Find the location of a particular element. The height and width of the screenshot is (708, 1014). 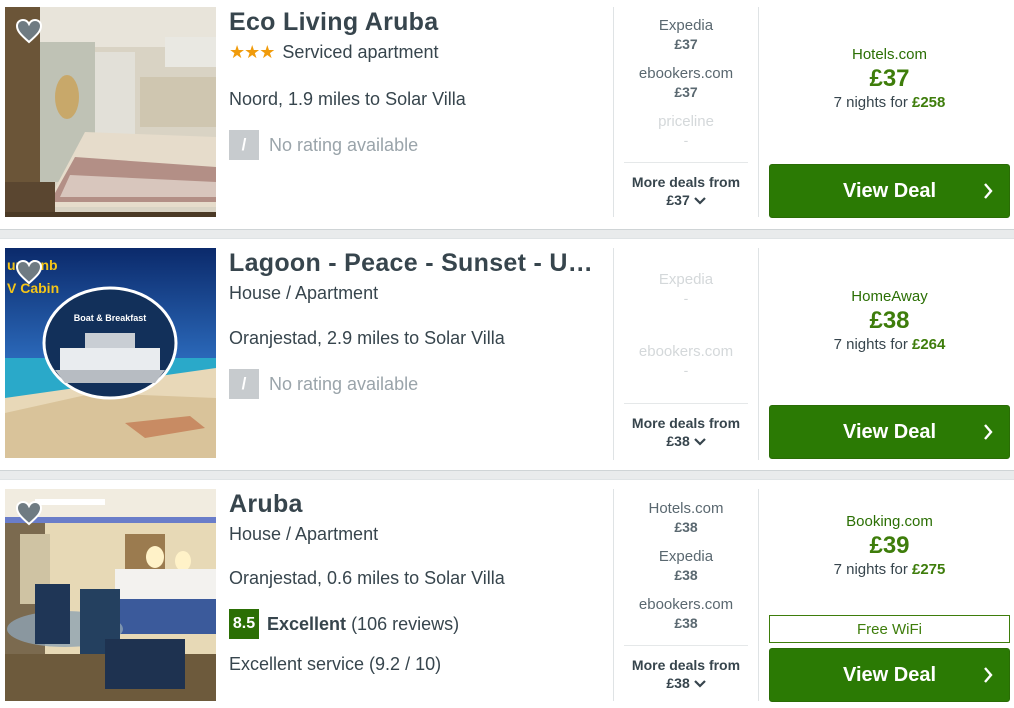

listing-photo: uuabnb V Cabin Boat & Breakfast is located at coordinates (110, 353).